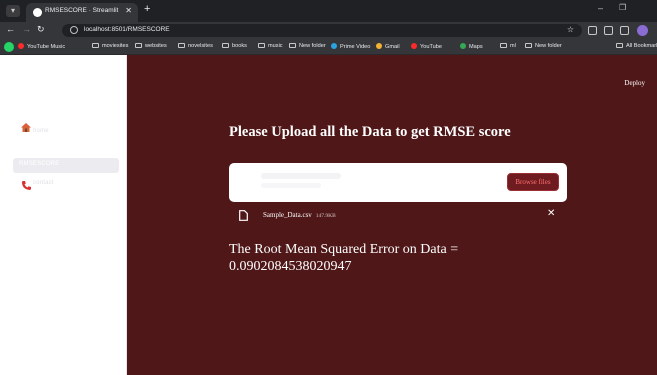 The width and height of the screenshot is (657, 375). Describe the element at coordinates (600, 8) in the screenshot. I see `minimize-icon: –` at that location.